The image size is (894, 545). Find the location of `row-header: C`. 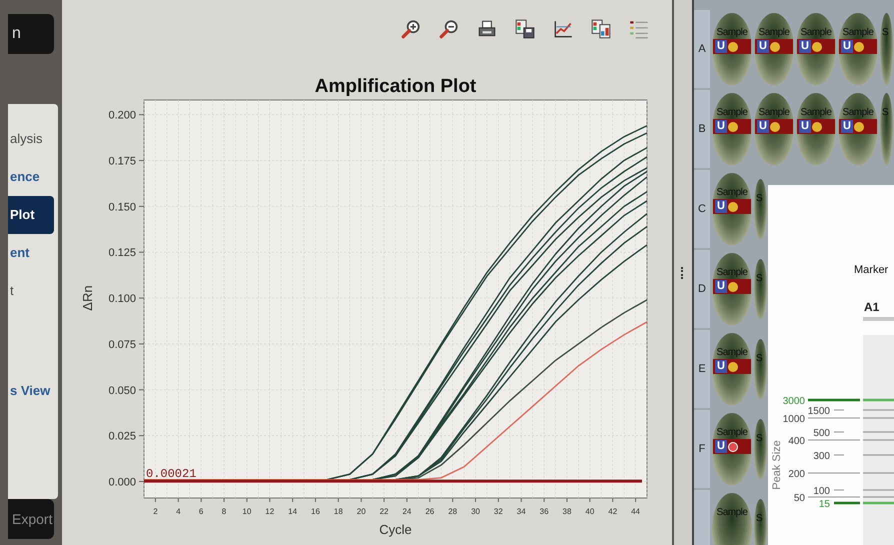

row-header: C is located at coordinates (702, 209).